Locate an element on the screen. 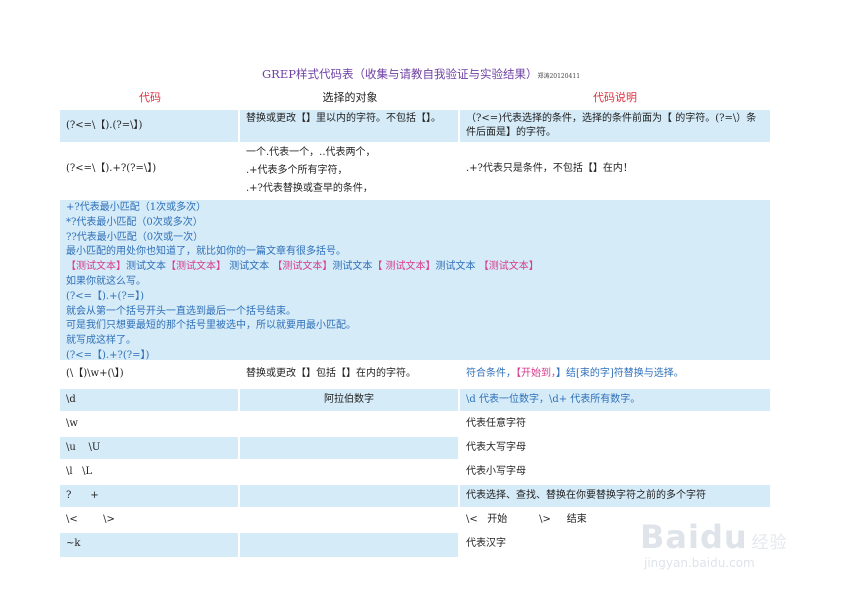 The image size is (842, 595). simple-row-code: \< \> is located at coordinates (90, 519).